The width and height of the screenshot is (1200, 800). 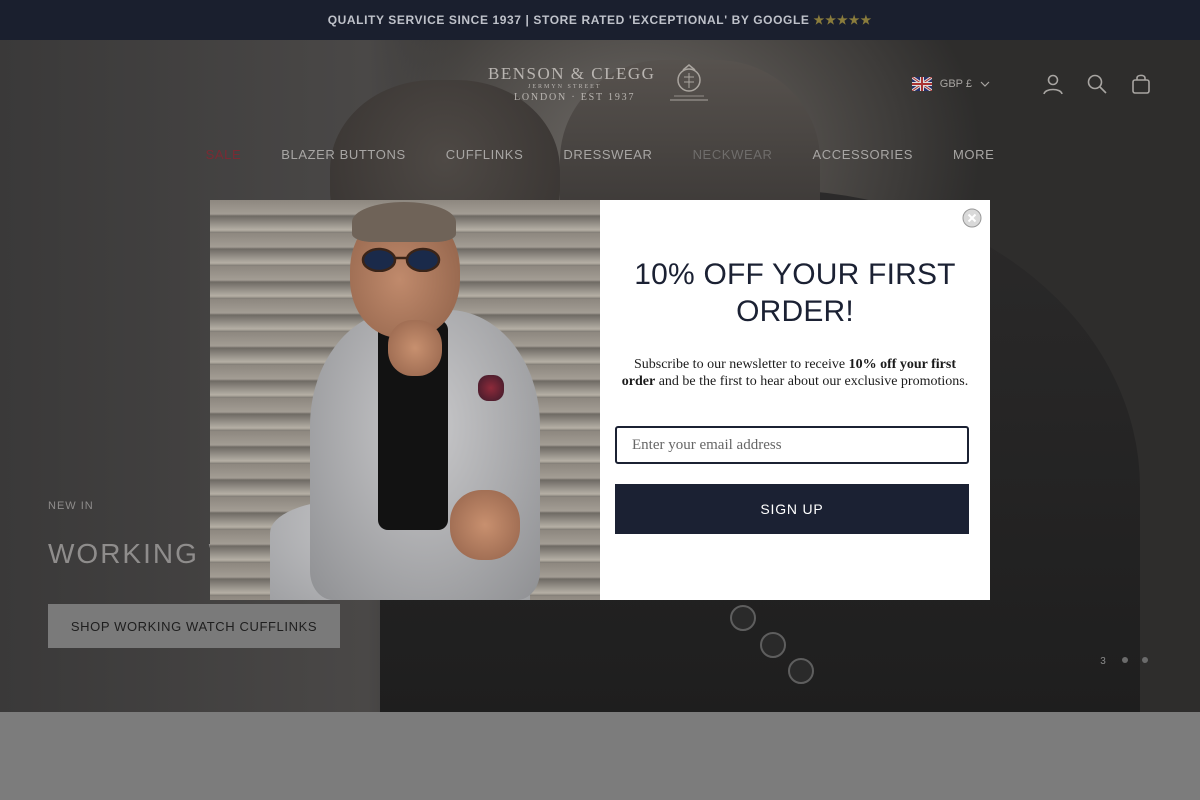 What do you see at coordinates (491, 388) in the screenshot?
I see `pocket-square` at bounding box center [491, 388].